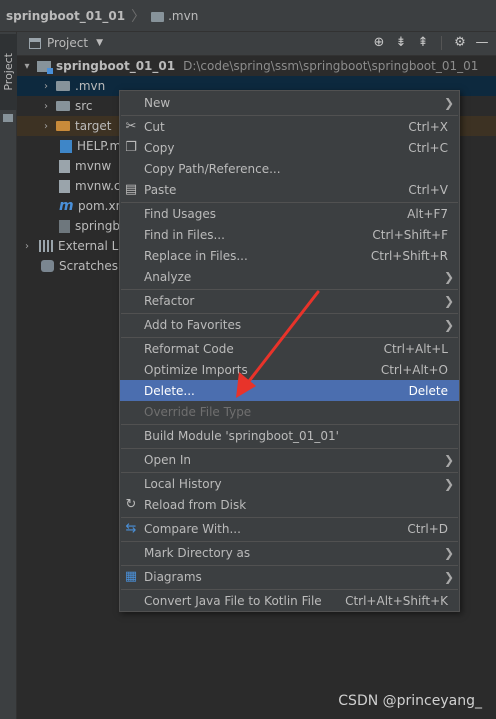  What do you see at coordinates (401, 42) in the screenshot?
I see `expand-all-icon: ⇟` at bounding box center [401, 42].